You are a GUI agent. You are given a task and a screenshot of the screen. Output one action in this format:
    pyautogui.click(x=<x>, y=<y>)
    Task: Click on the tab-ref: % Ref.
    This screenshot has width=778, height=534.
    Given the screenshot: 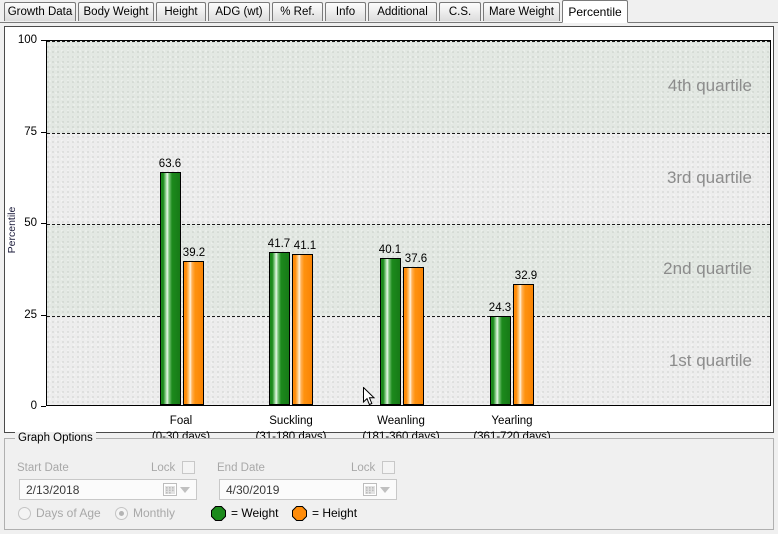 What is the action you would take?
    pyautogui.click(x=297, y=11)
    